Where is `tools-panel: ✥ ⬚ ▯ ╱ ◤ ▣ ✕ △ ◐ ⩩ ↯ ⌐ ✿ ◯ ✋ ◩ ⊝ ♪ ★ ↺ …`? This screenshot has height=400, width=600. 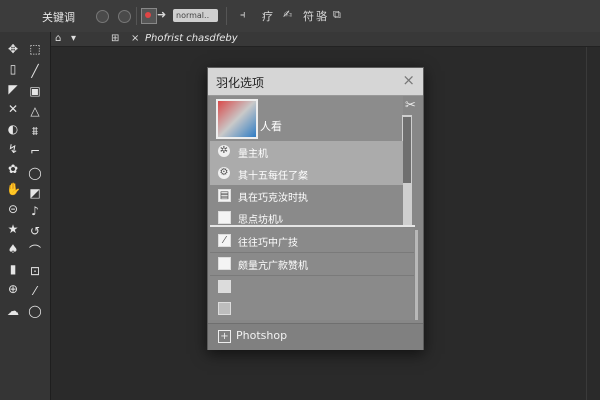
tools-panel: ✥ ⬚ ▯ ╱ ◤ ▣ ✕ △ ◐ ⩩ ↯ ⌐ ✿ ◯ ✋ ◩ ⊝ ♪ ★ ↺ … is located at coordinates (25, 216).